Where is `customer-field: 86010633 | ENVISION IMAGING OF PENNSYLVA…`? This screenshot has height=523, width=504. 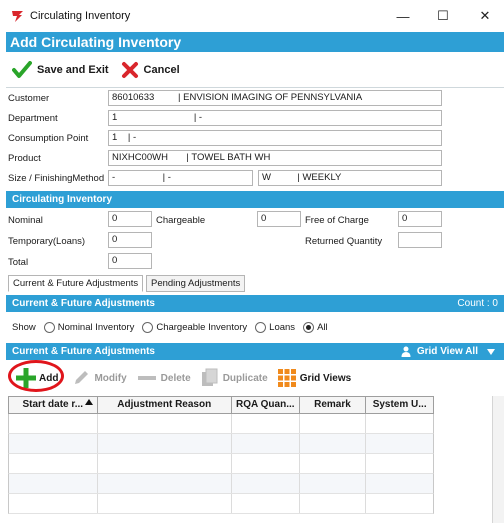
customer-field: 86010633 | ENVISION IMAGING OF PENNSYLVA… is located at coordinates (275, 98).